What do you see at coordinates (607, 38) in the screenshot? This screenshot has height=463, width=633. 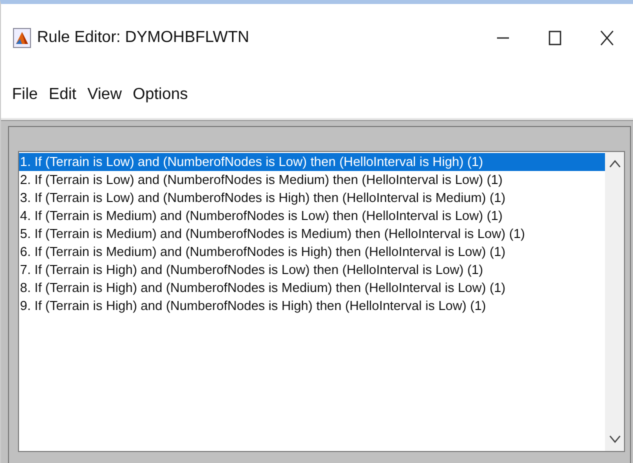 I see `close-icon` at bounding box center [607, 38].